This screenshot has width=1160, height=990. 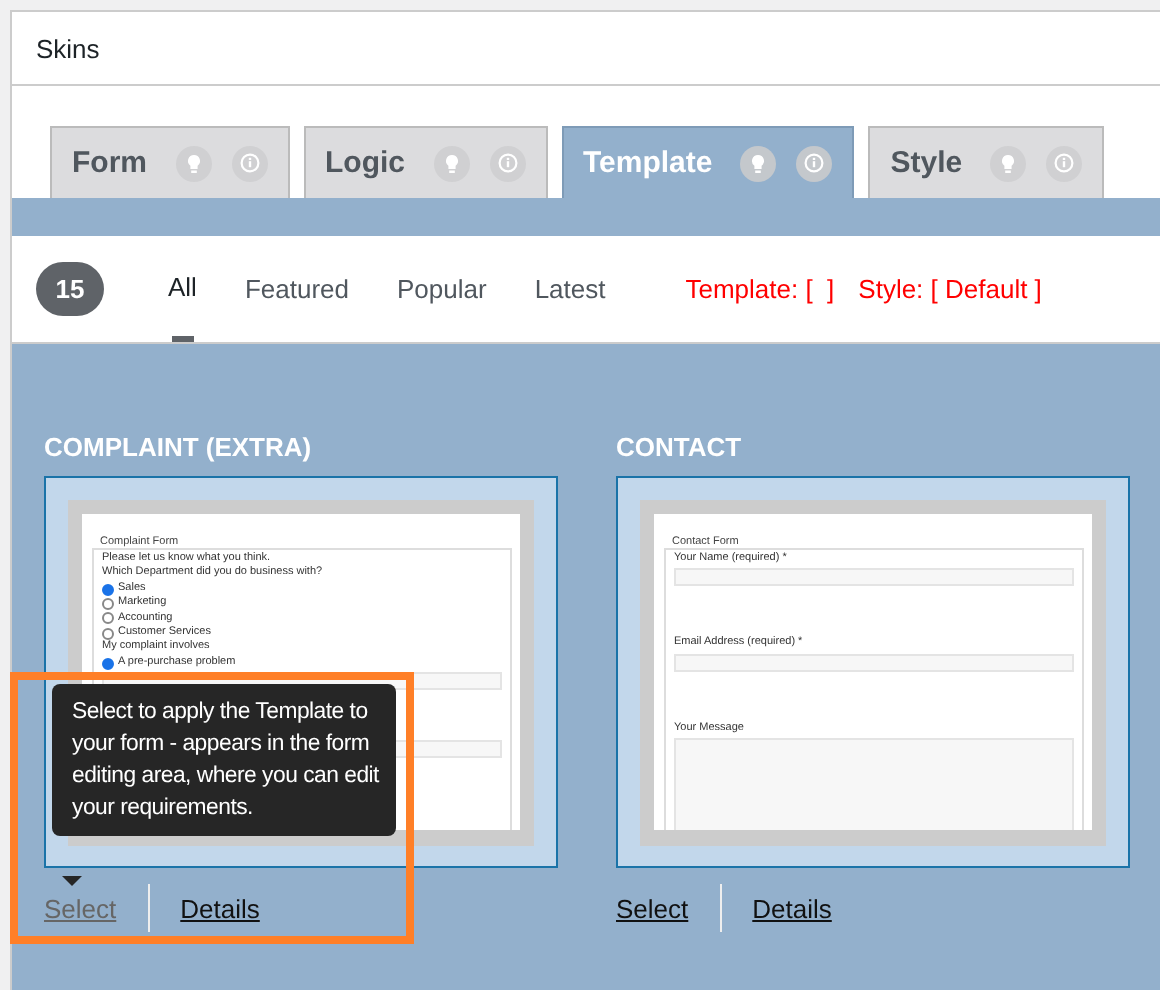 I want to click on template-link: Select, so click(x=652, y=908).